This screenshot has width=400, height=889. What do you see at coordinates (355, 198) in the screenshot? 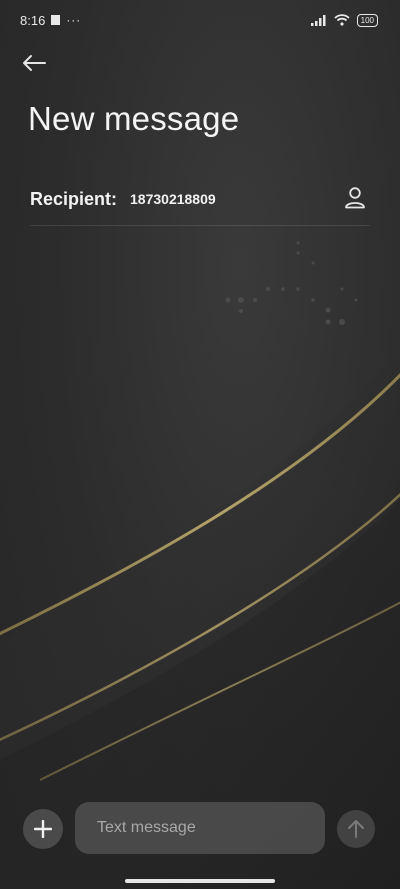
I see `person-icon` at bounding box center [355, 198].